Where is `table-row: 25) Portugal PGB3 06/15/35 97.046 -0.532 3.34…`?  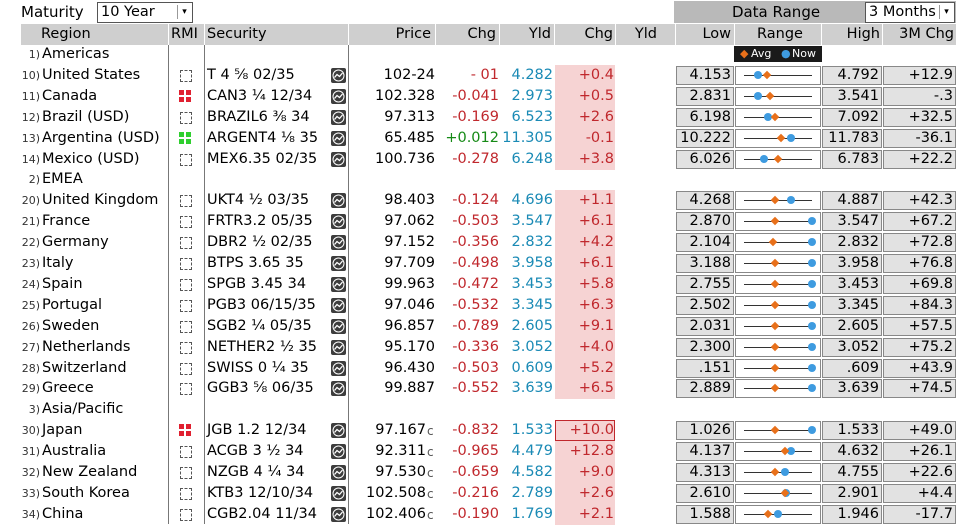 table-row: 25) Portugal PGB3 06/15/35 97.046 -0.532 3.34… is located at coordinates (486, 305).